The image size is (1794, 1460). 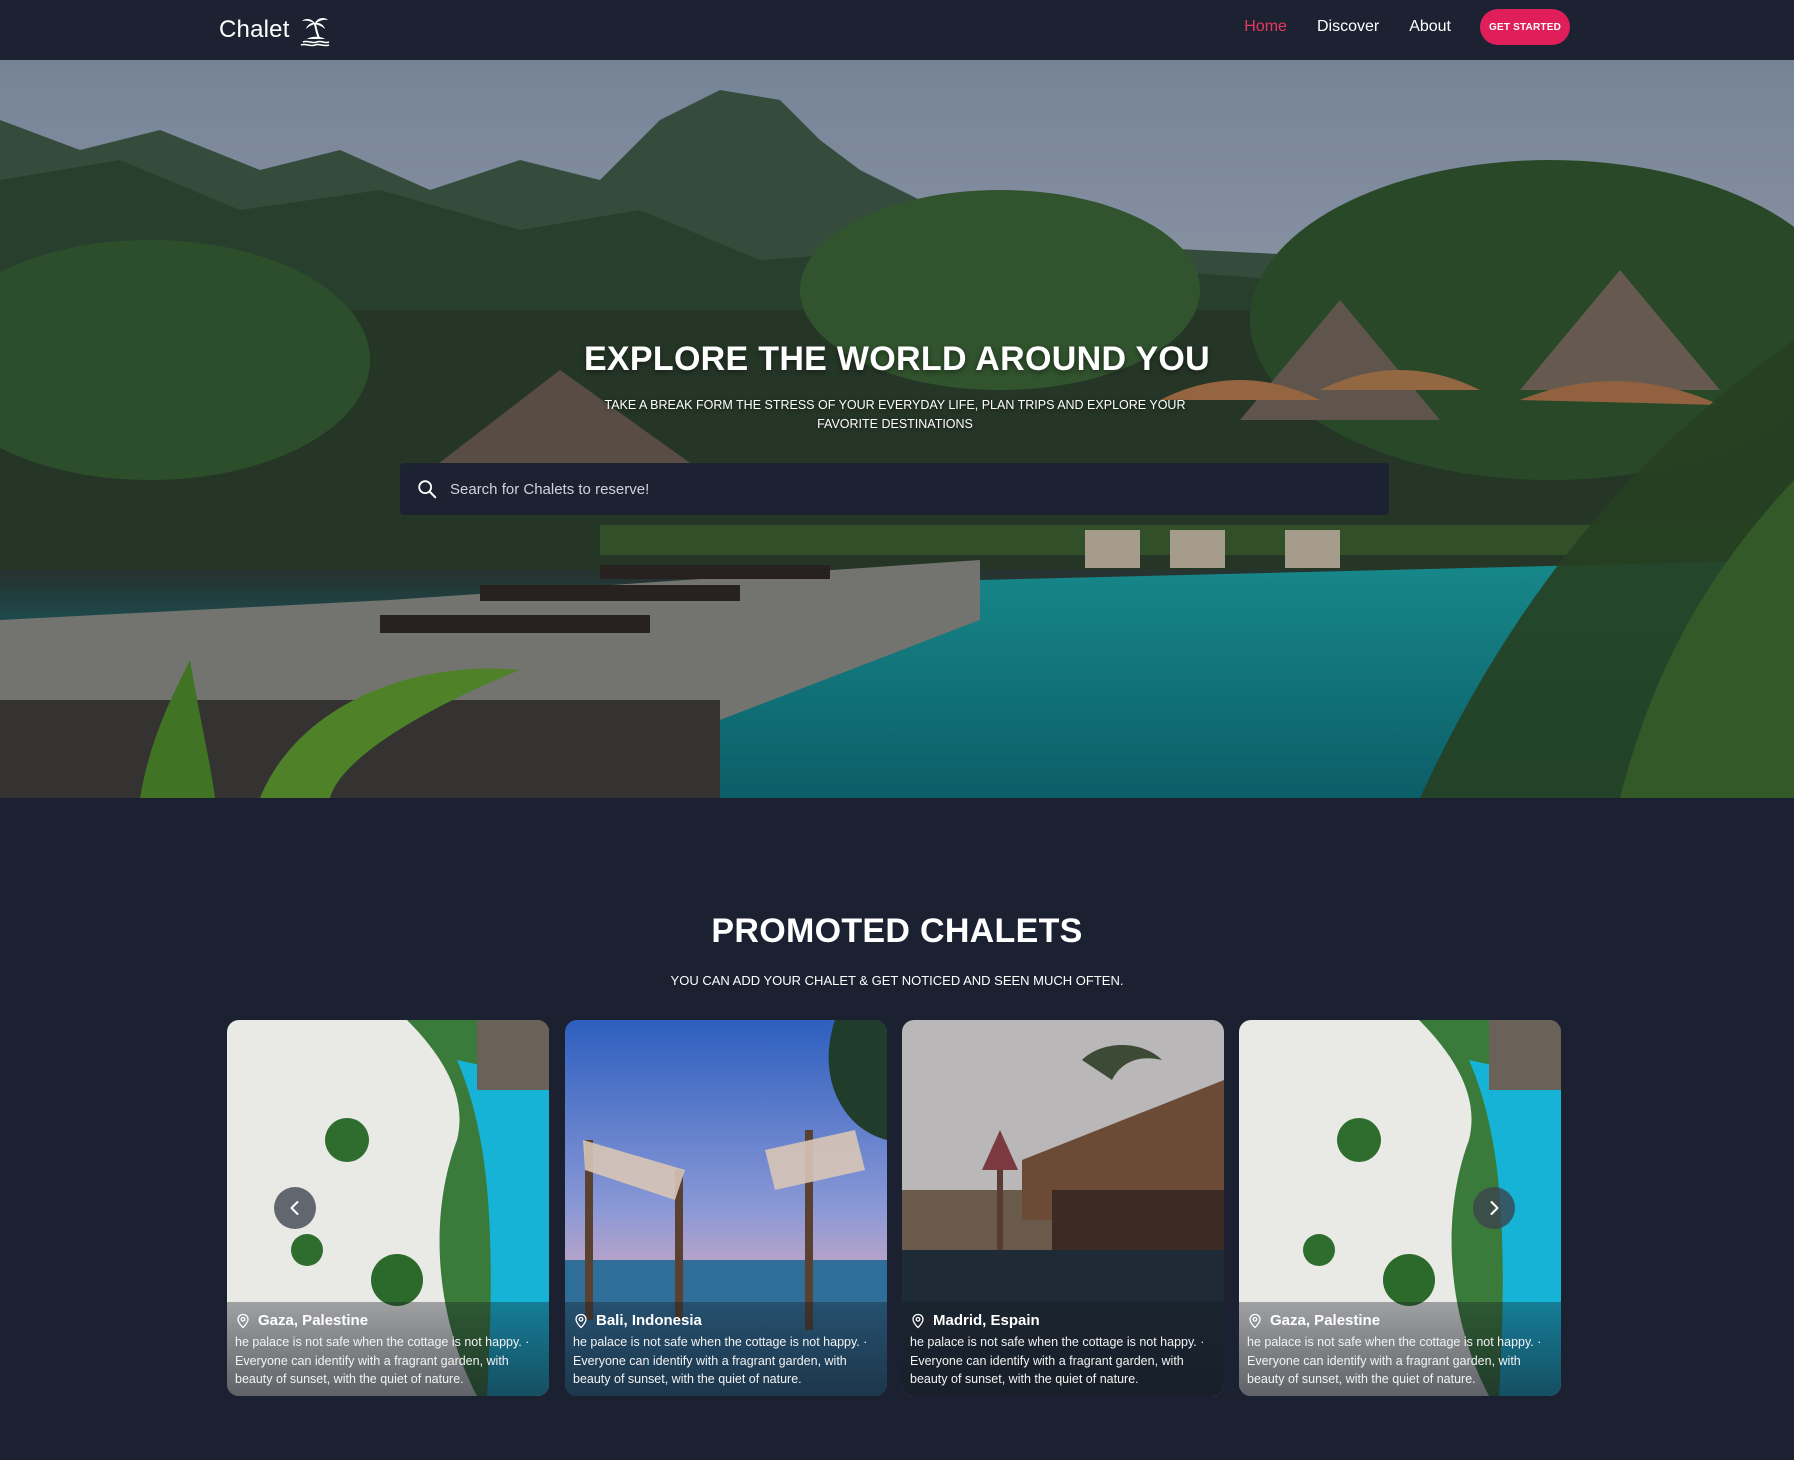 I want to click on search-input, so click(x=900, y=489).